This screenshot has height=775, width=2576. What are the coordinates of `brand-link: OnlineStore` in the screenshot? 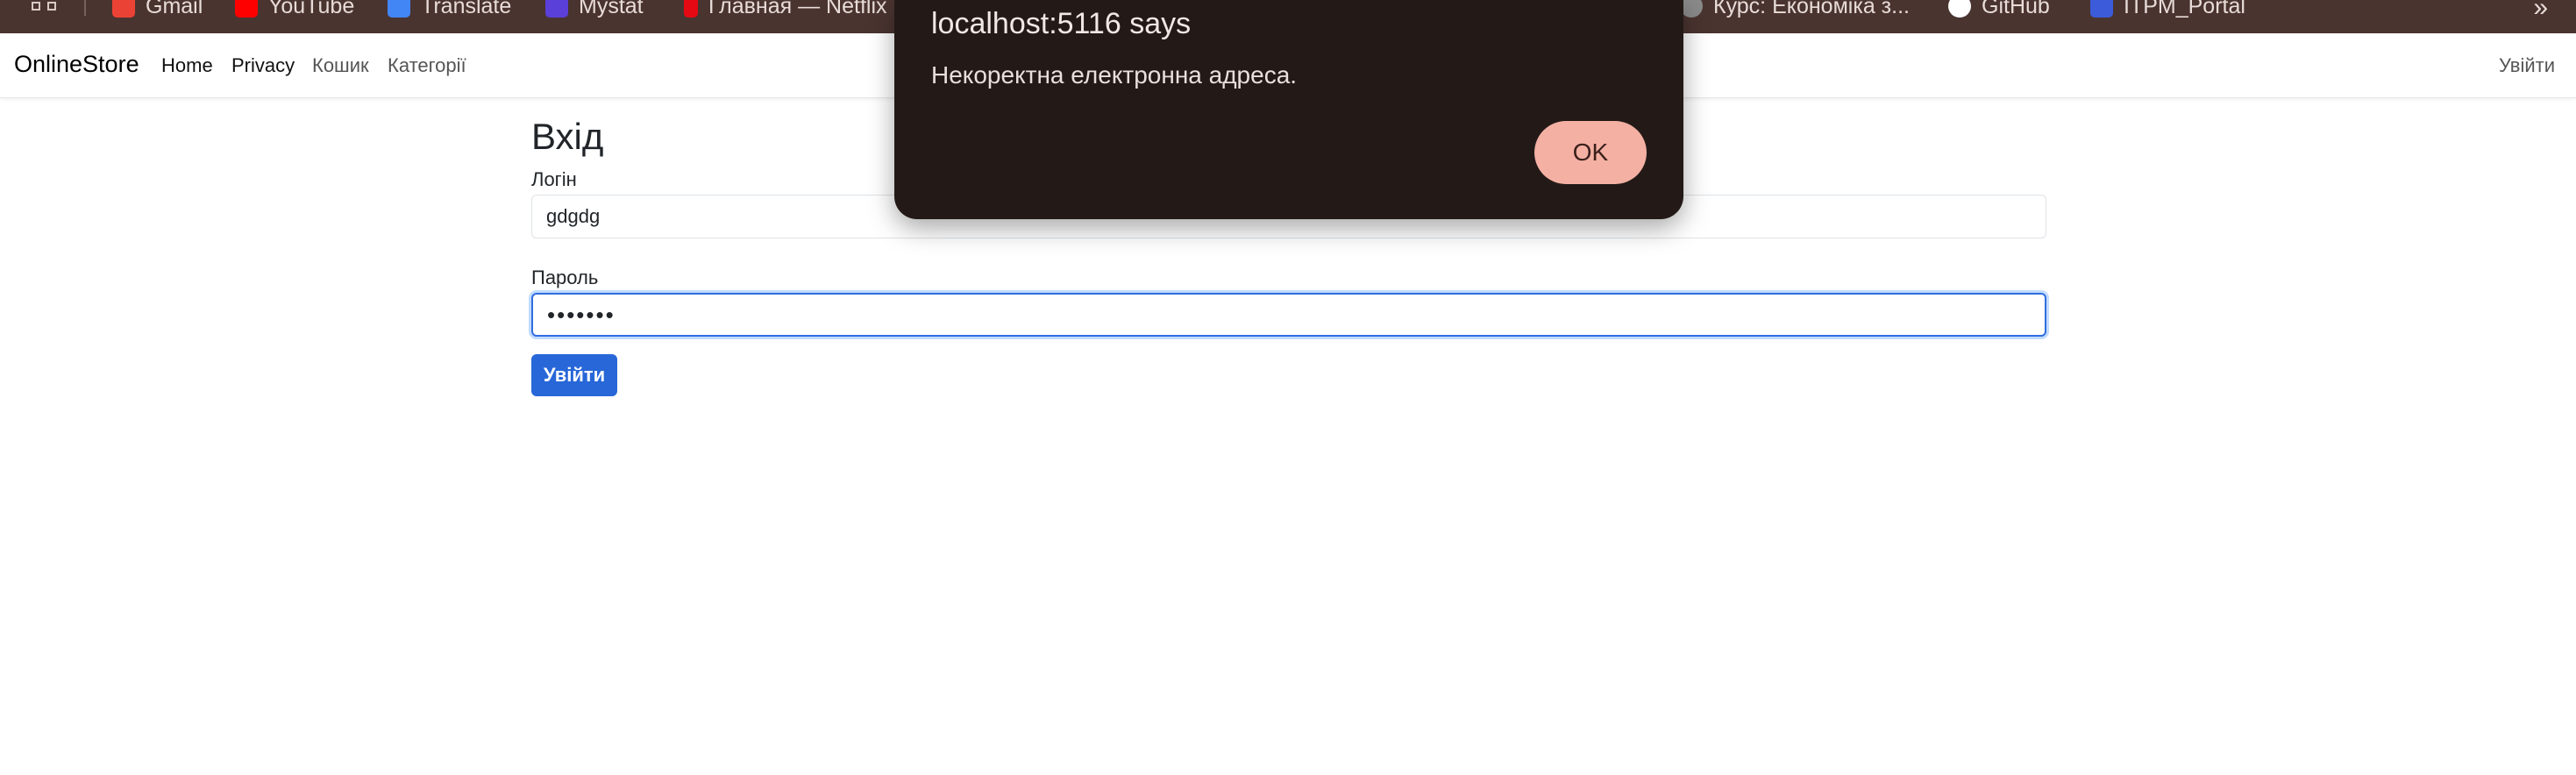 It's located at (76, 64).